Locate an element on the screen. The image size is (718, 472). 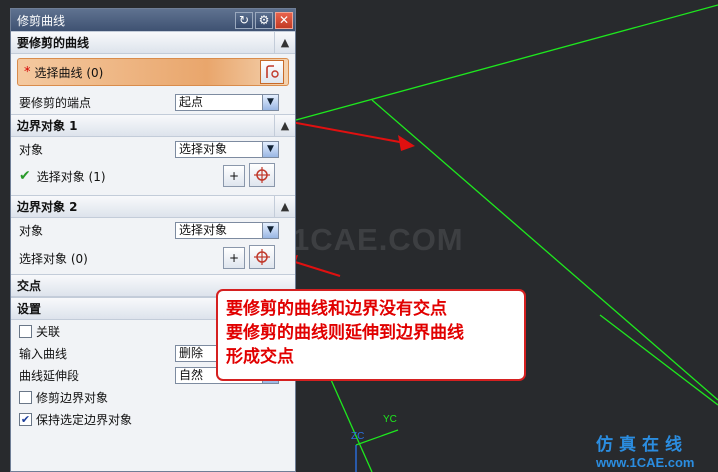
close-icon: ✕ is located at coordinates (284, 20).